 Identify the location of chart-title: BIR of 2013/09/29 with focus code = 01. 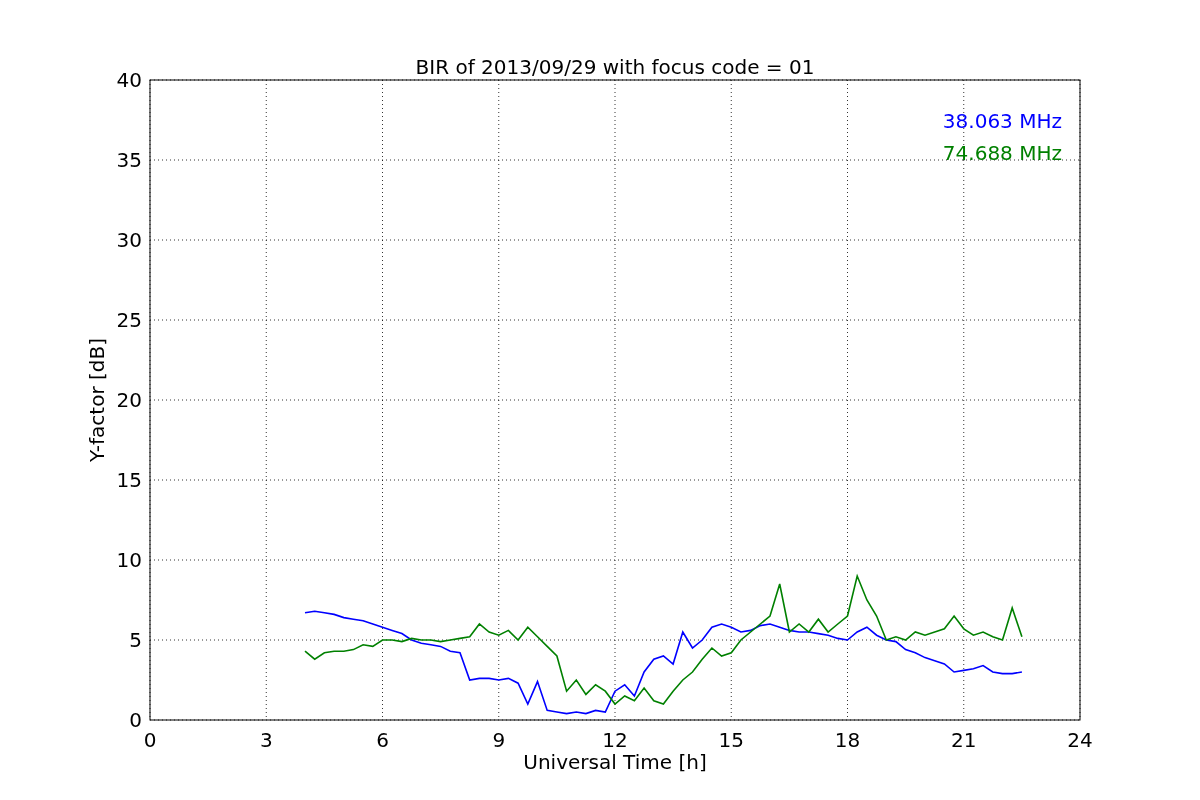
(615, 67).